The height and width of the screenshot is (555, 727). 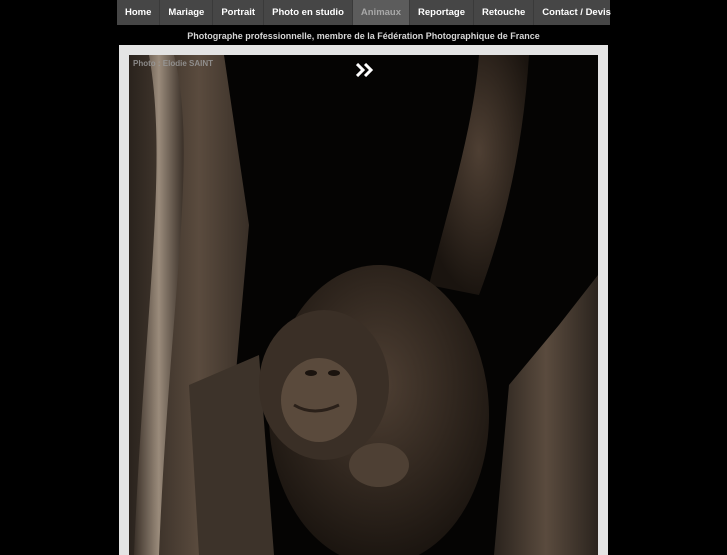 I want to click on nav-portrait: Portrait, so click(x=239, y=12).